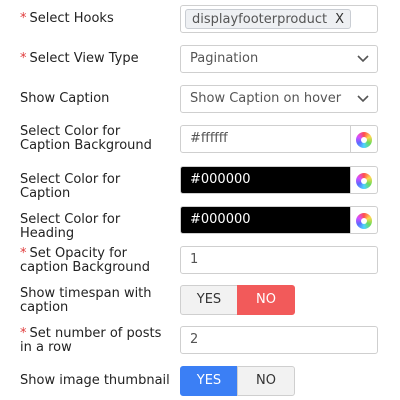 Image resolution: width=400 pixels, height=400 pixels. I want to click on hook-tag: displayfooterproduct X, so click(268, 19).